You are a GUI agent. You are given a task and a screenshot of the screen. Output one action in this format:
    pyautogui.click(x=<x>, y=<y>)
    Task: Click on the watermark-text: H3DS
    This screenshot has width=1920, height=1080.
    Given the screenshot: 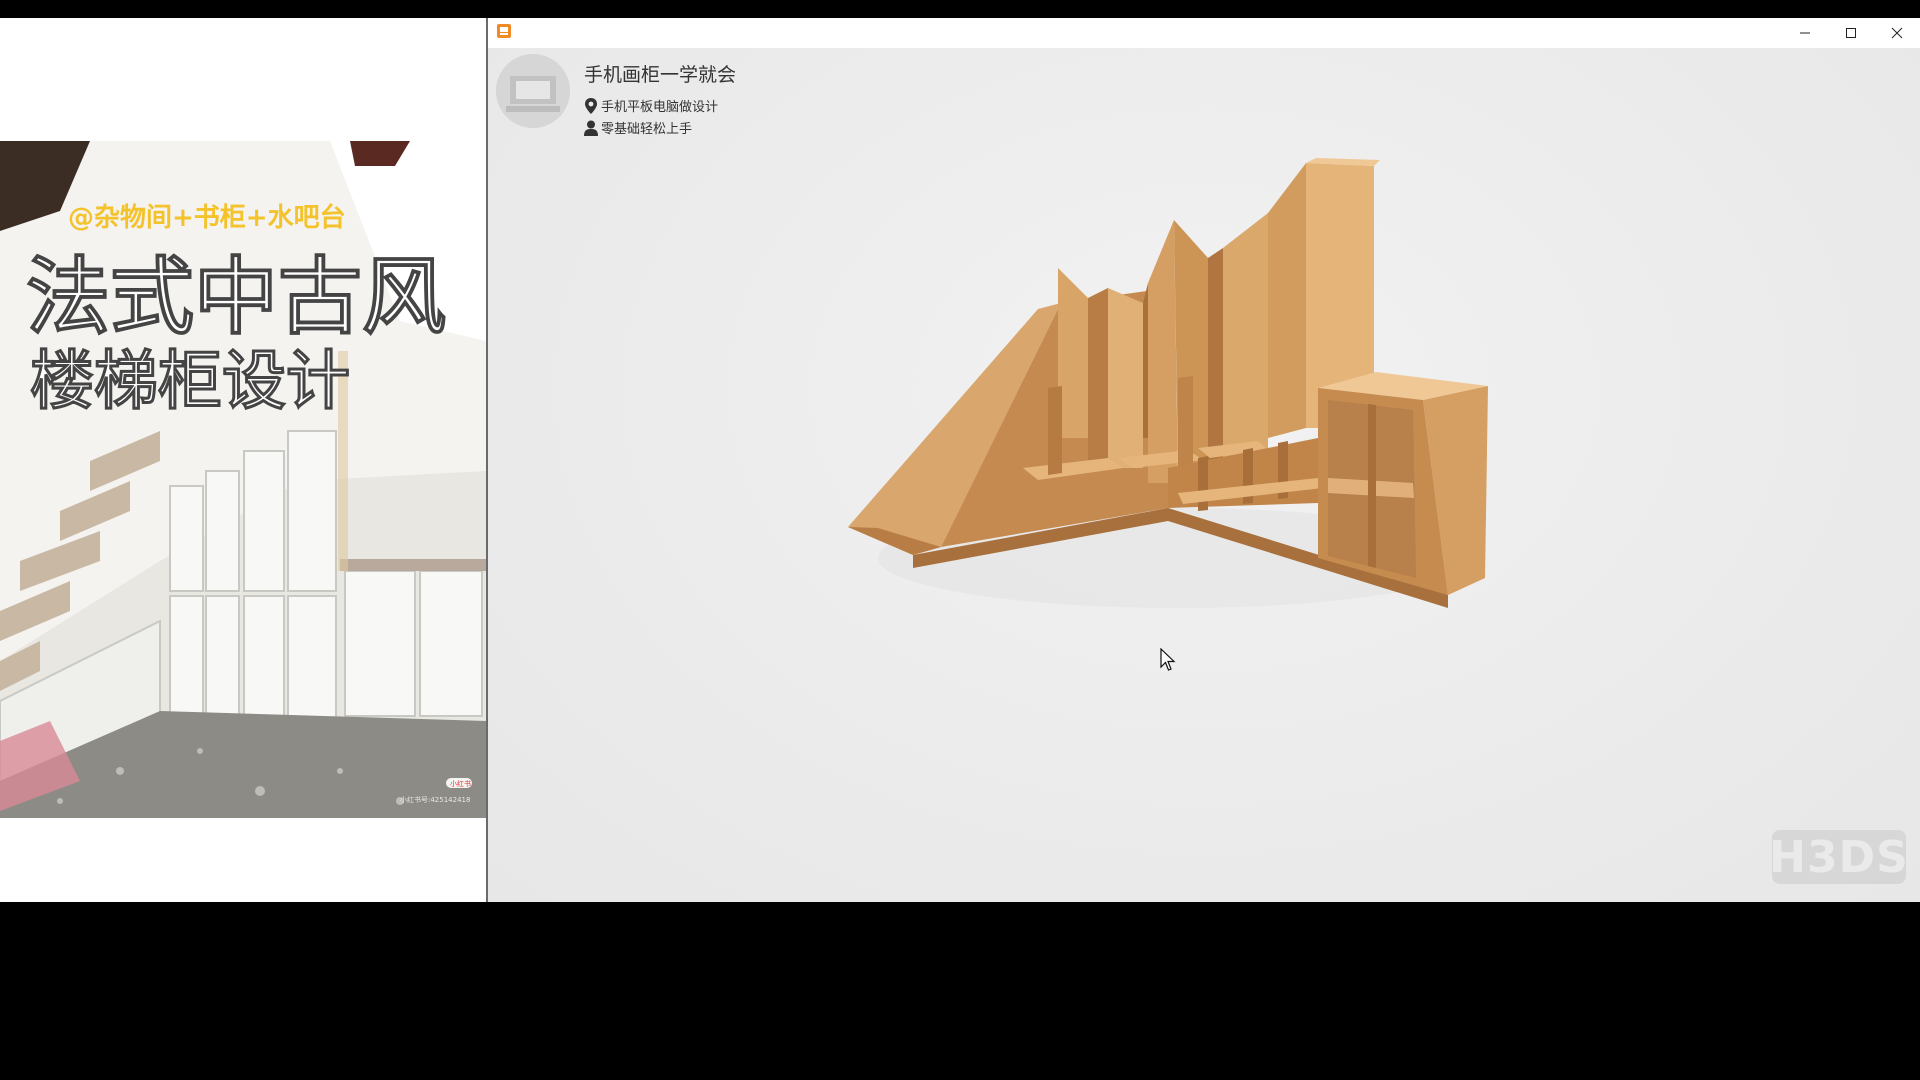 What is the action you would take?
    pyautogui.click(x=1839, y=857)
    